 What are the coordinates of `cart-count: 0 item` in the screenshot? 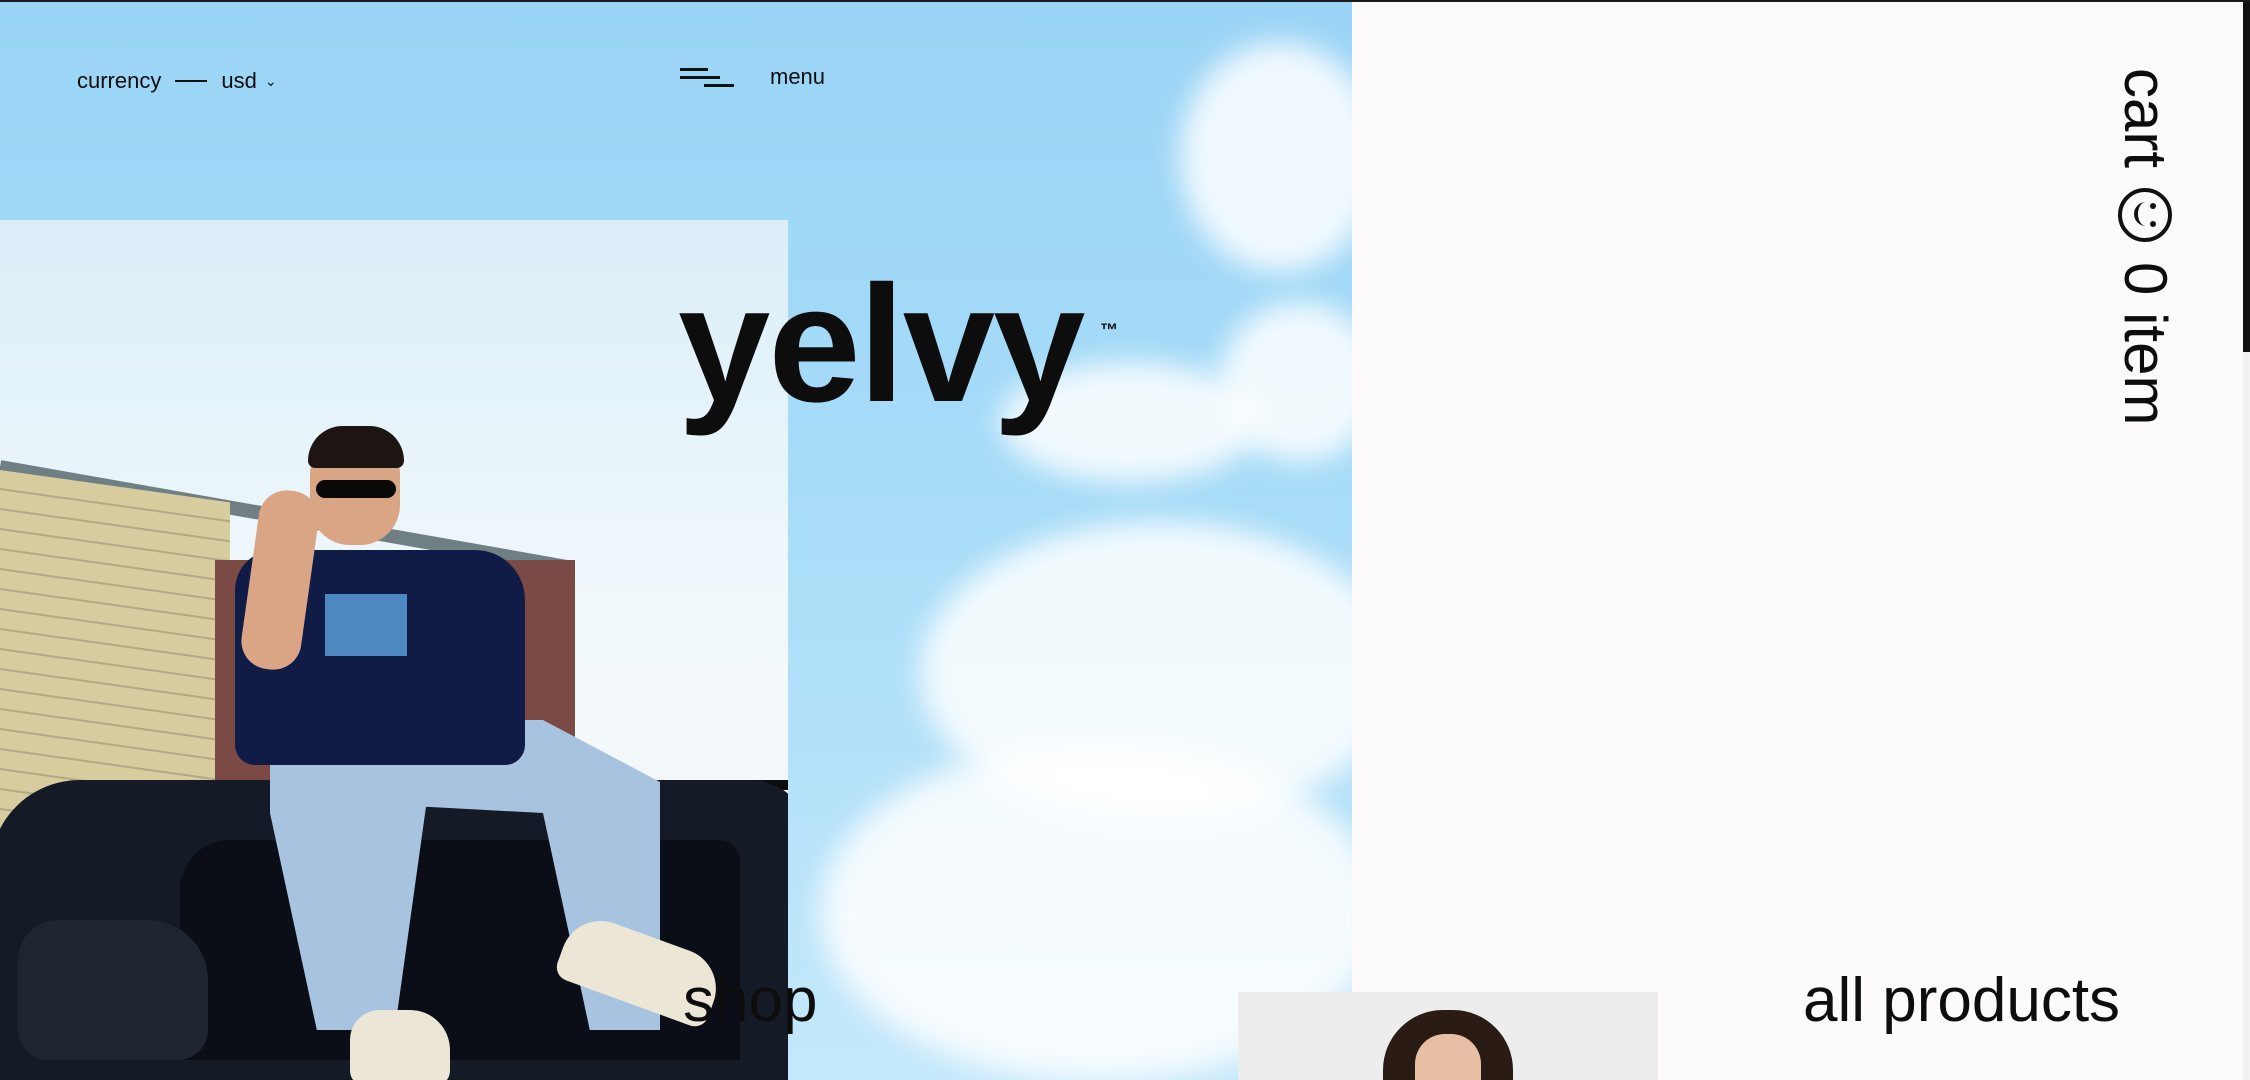 It's located at (2145, 344).